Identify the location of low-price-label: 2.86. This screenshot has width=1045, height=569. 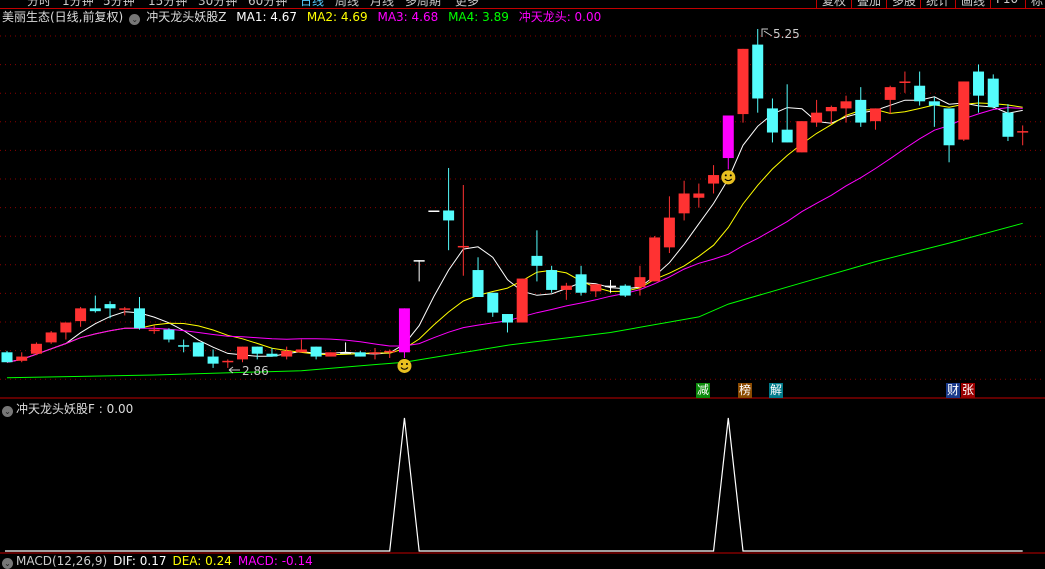
(255, 371).